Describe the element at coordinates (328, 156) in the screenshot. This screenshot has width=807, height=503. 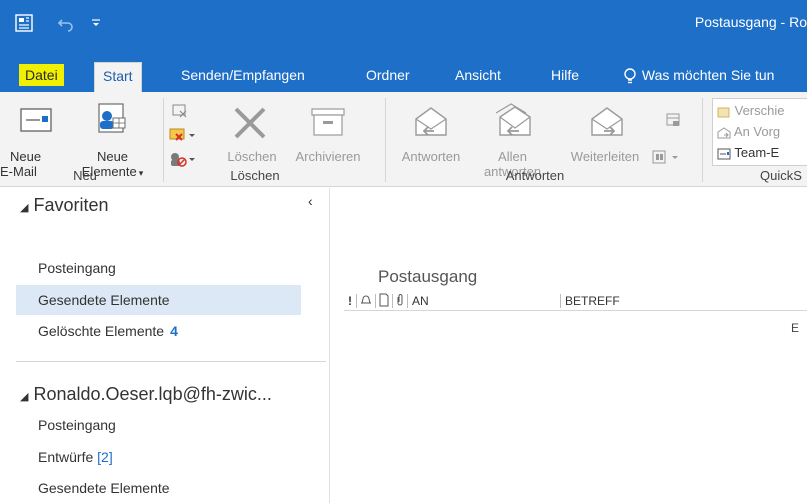
I see `archive-button: Archivieren` at that location.